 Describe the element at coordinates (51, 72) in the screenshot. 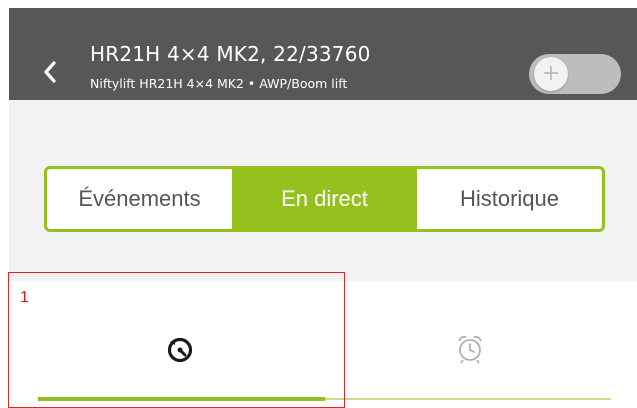

I see `back-chevron-icon` at that location.